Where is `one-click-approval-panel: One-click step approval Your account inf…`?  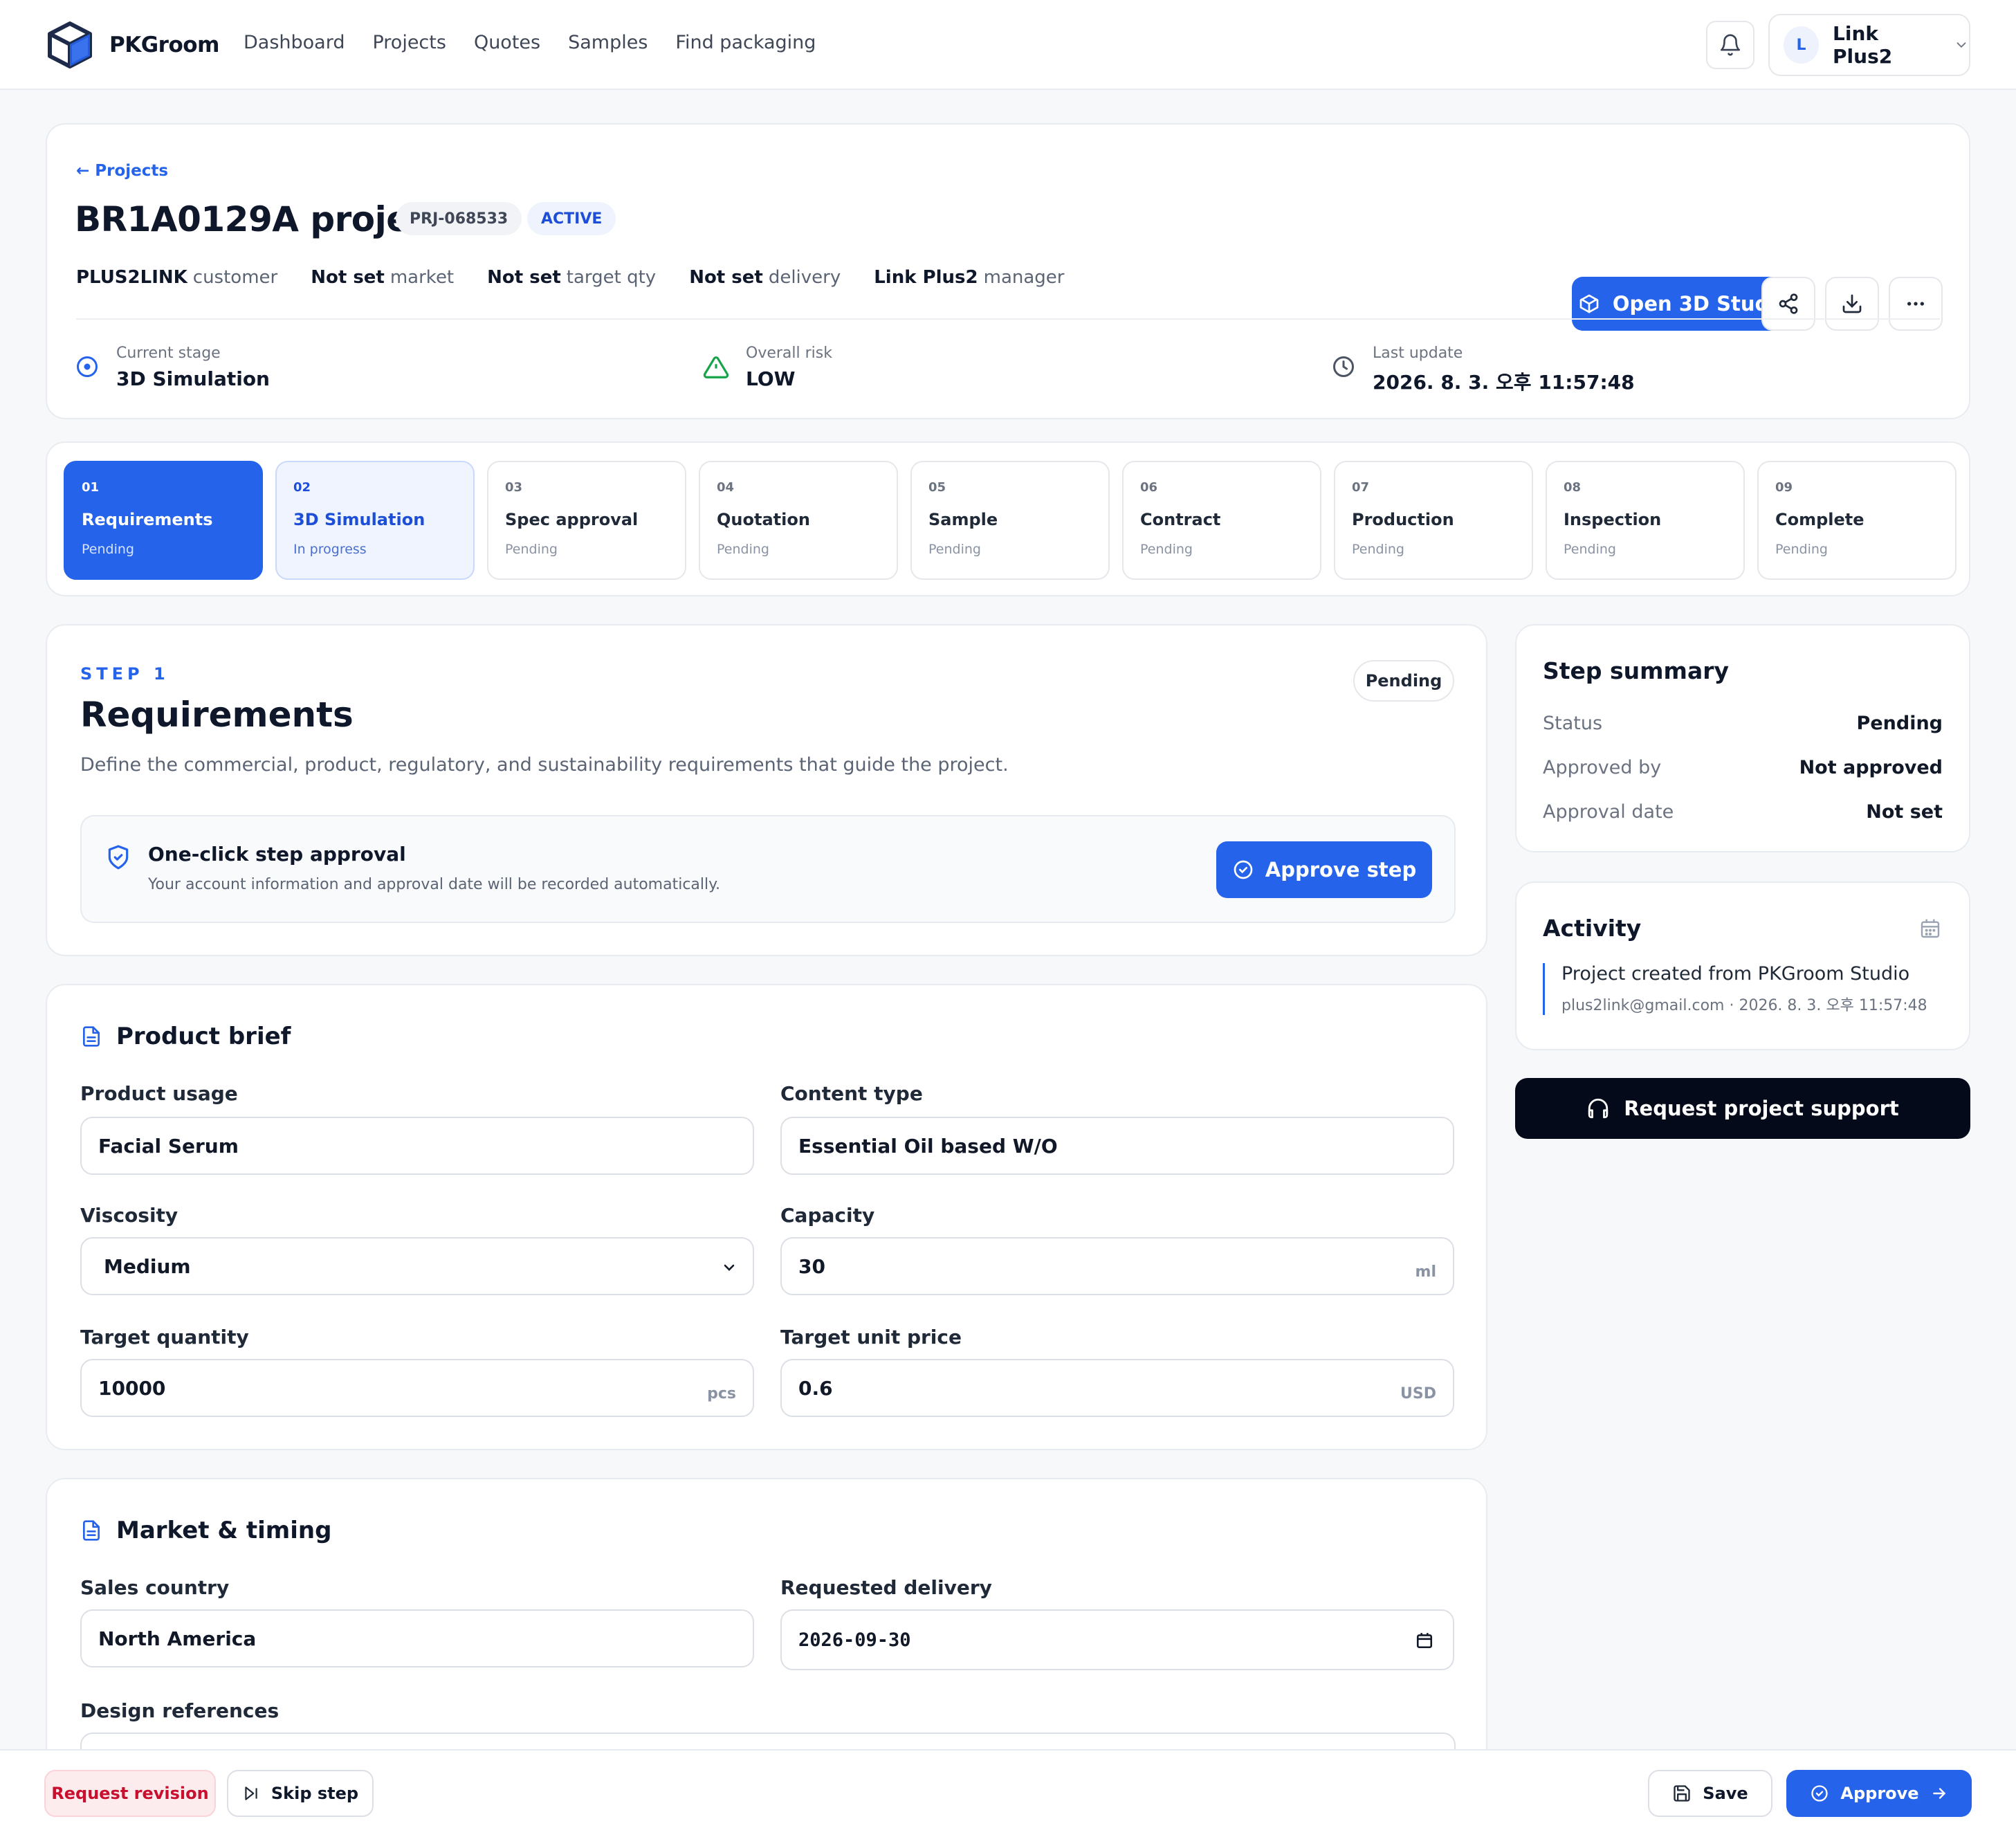 one-click-approval-panel: One-click step approval Your account inf… is located at coordinates (768, 869).